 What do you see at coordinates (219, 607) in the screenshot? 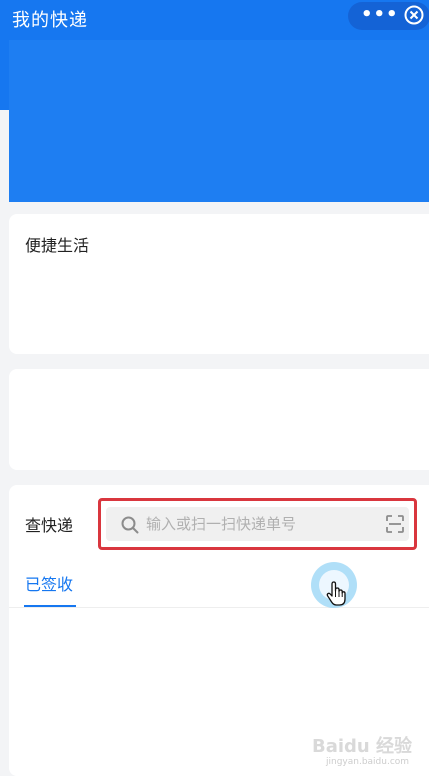
I see `tabs-divider` at bounding box center [219, 607].